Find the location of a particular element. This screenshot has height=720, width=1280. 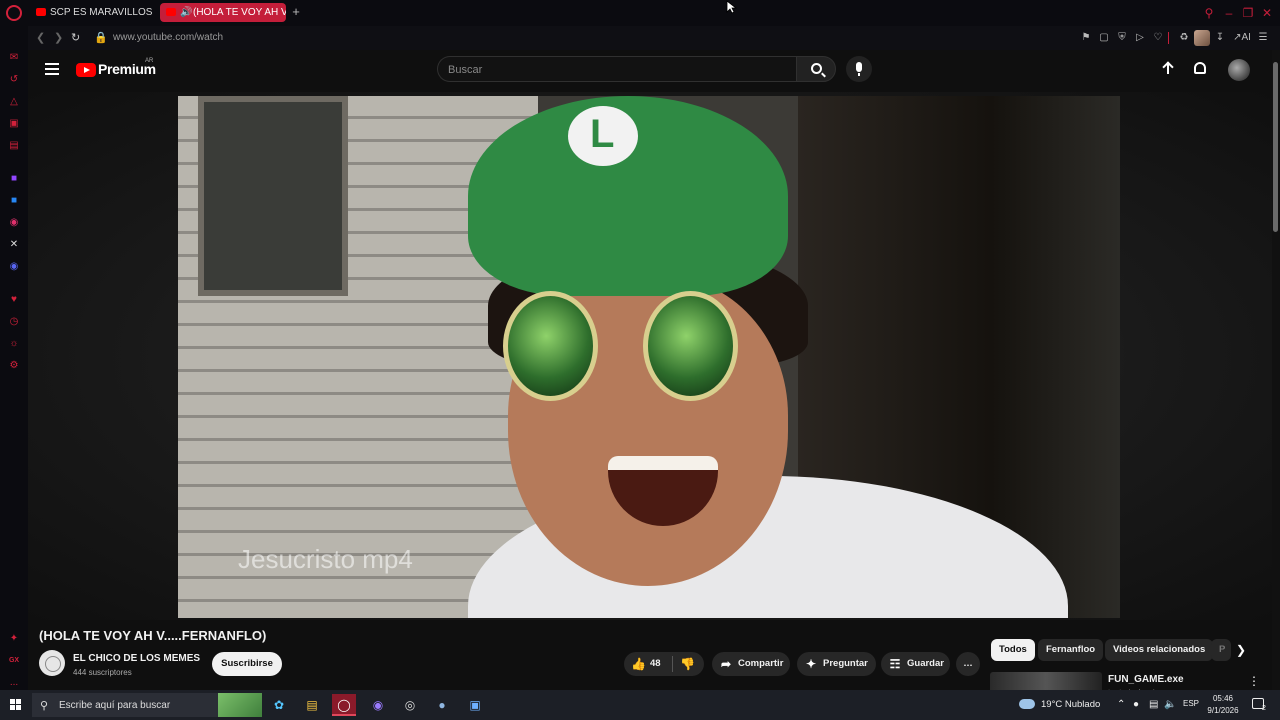

messenger-icon: ✉ is located at coordinates (14, 58).